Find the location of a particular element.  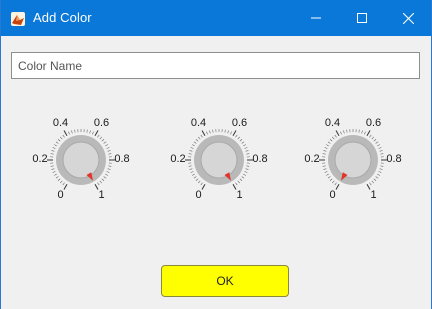

maximize-button is located at coordinates (362, 18).